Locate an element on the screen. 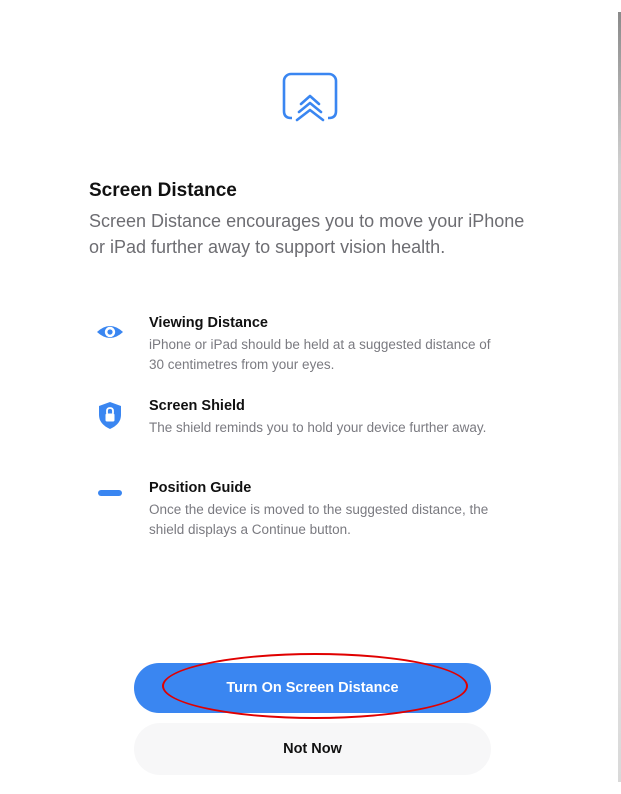 The width and height of the screenshot is (621, 794). turn-on-screen-distance-button: Turn On Screen Distance is located at coordinates (312, 688).